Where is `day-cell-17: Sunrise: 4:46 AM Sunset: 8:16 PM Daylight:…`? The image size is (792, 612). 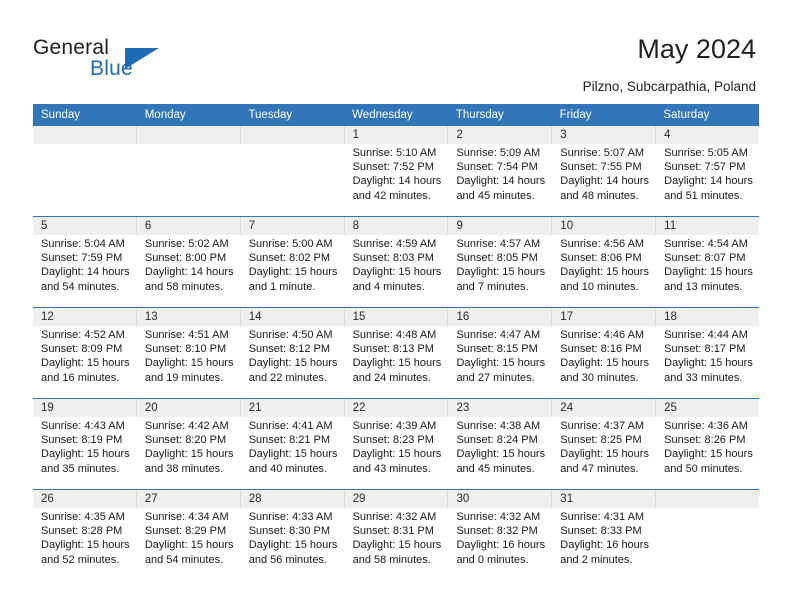
day-cell-17: Sunrise: 4:46 AM Sunset: 8:16 PM Daylight:… is located at coordinates (604, 362).